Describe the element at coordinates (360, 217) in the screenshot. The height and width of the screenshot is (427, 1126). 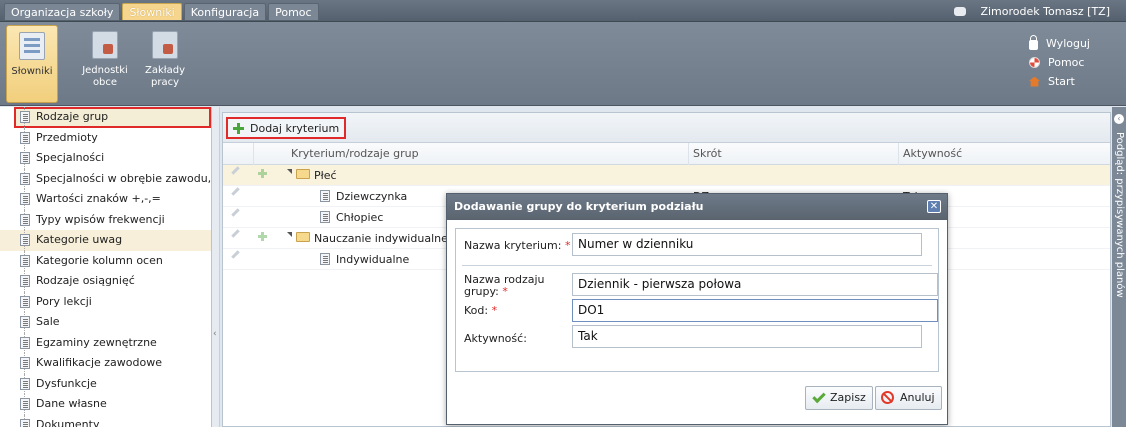
I see `row-name: Chłopiec` at that location.